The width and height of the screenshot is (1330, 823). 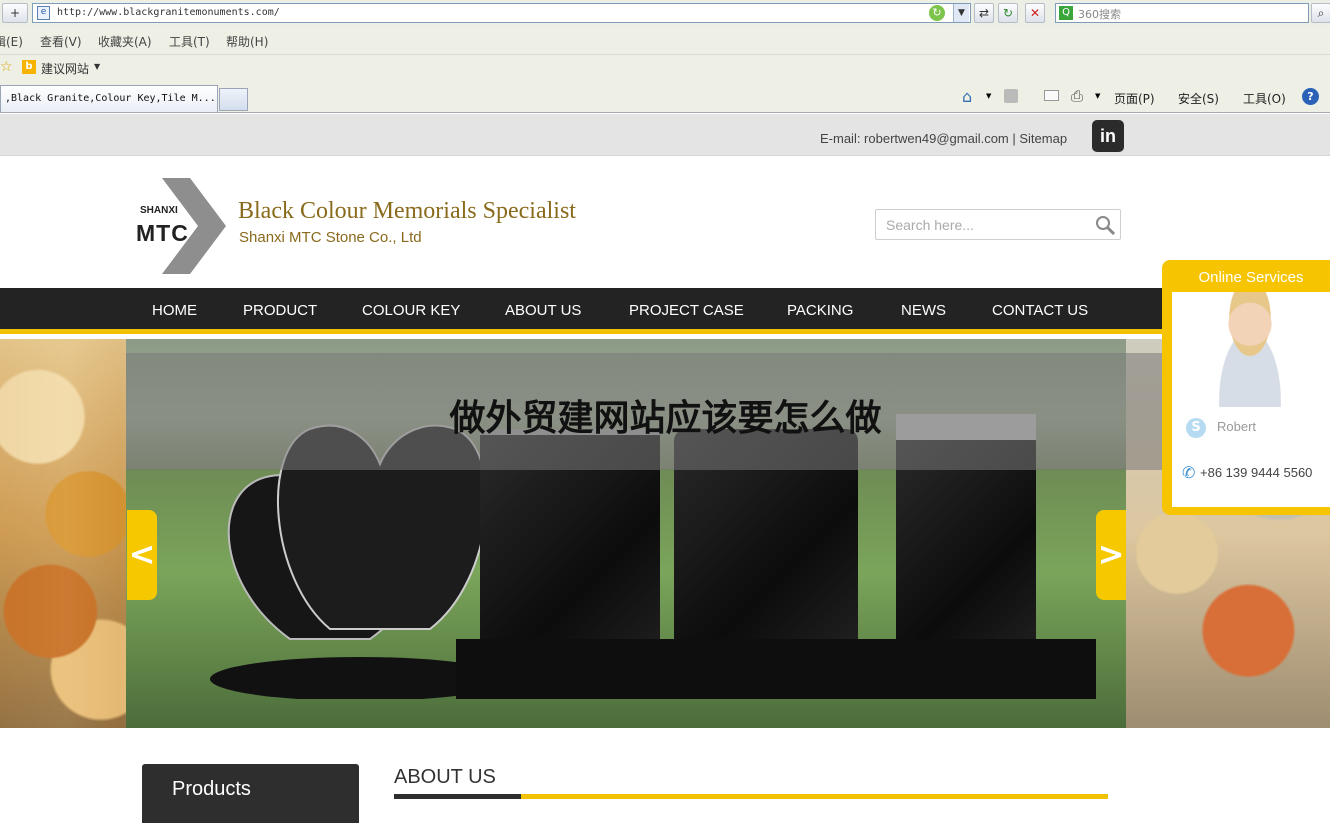 I want to click on stop-icon: ✕, so click(x=1035, y=13).